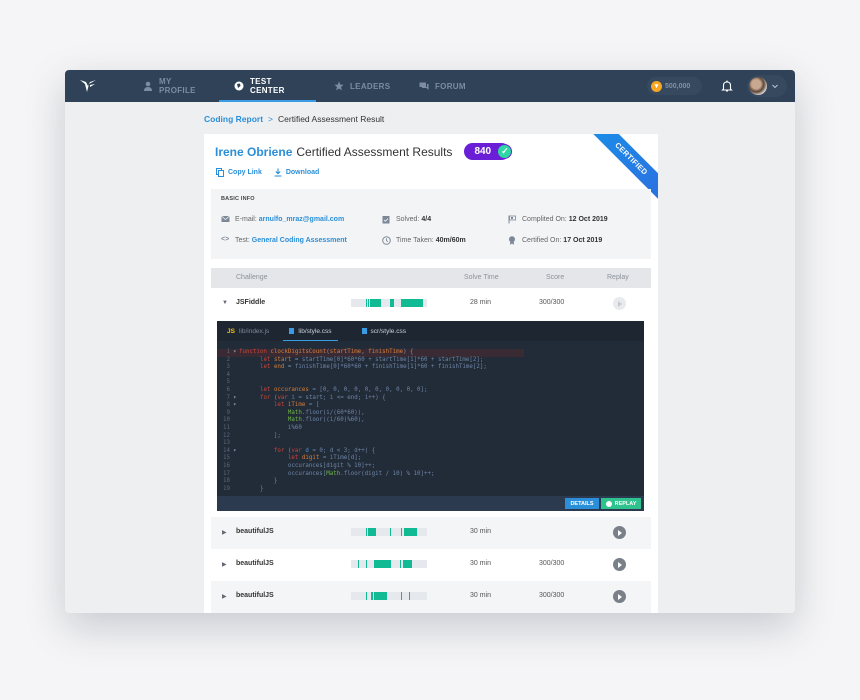 The height and width of the screenshot is (700, 860). What do you see at coordinates (253, 152) in the screenshot?
I see `candidate-name: Irene Obriene` at bounding box center [253, 152].